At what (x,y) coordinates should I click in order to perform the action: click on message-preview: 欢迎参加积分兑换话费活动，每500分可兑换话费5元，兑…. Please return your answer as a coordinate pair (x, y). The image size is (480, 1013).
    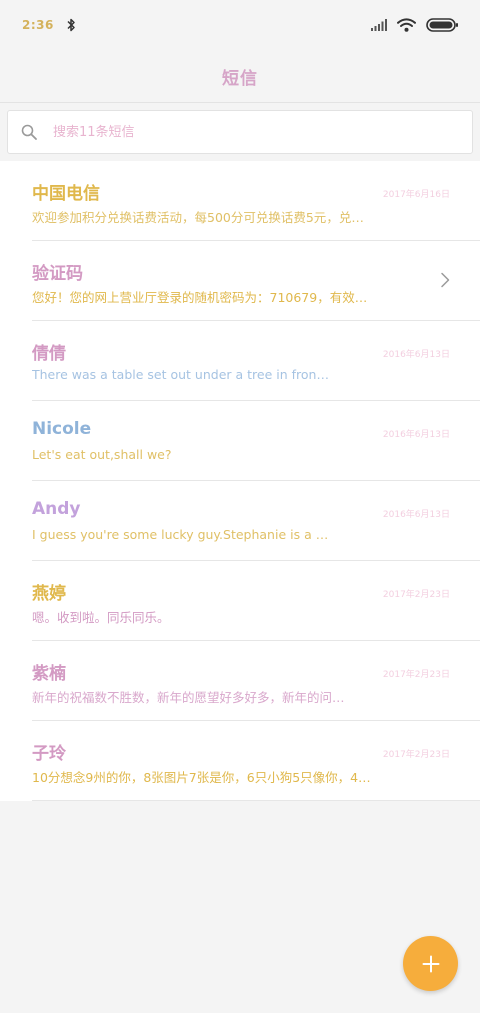
    Looking at the image, I should click on (198, 217).